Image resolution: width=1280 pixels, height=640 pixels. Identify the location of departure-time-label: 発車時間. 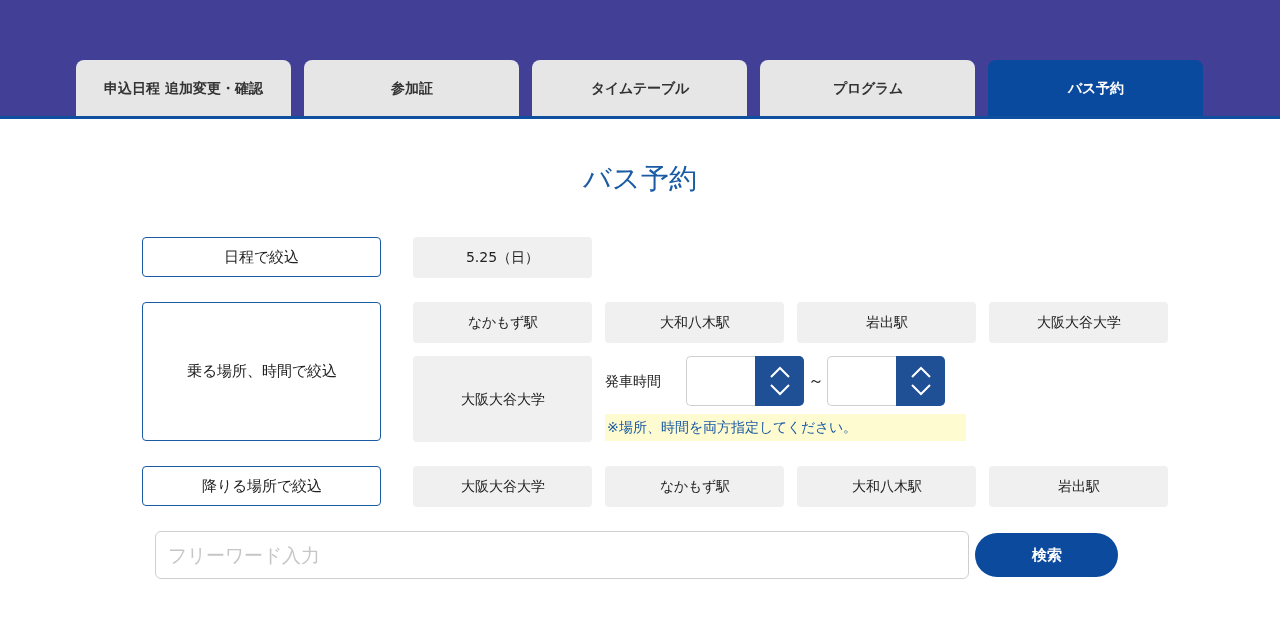
(633, 381).